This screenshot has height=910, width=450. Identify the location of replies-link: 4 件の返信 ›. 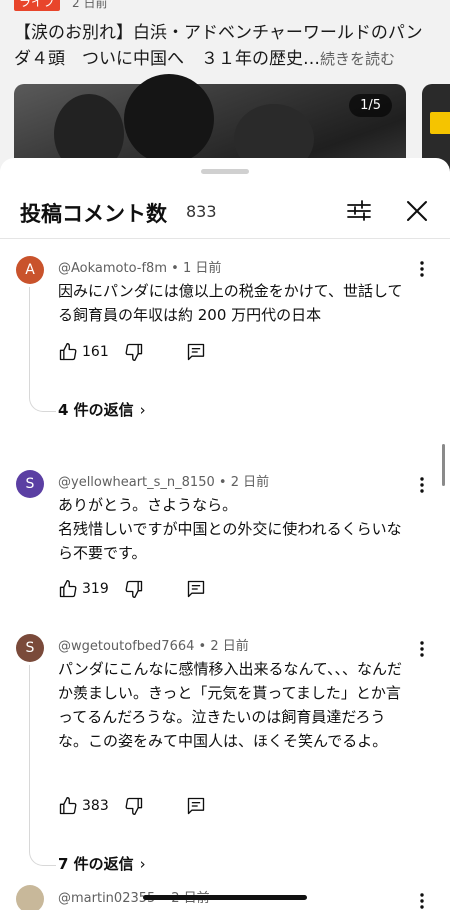
(102, 409).